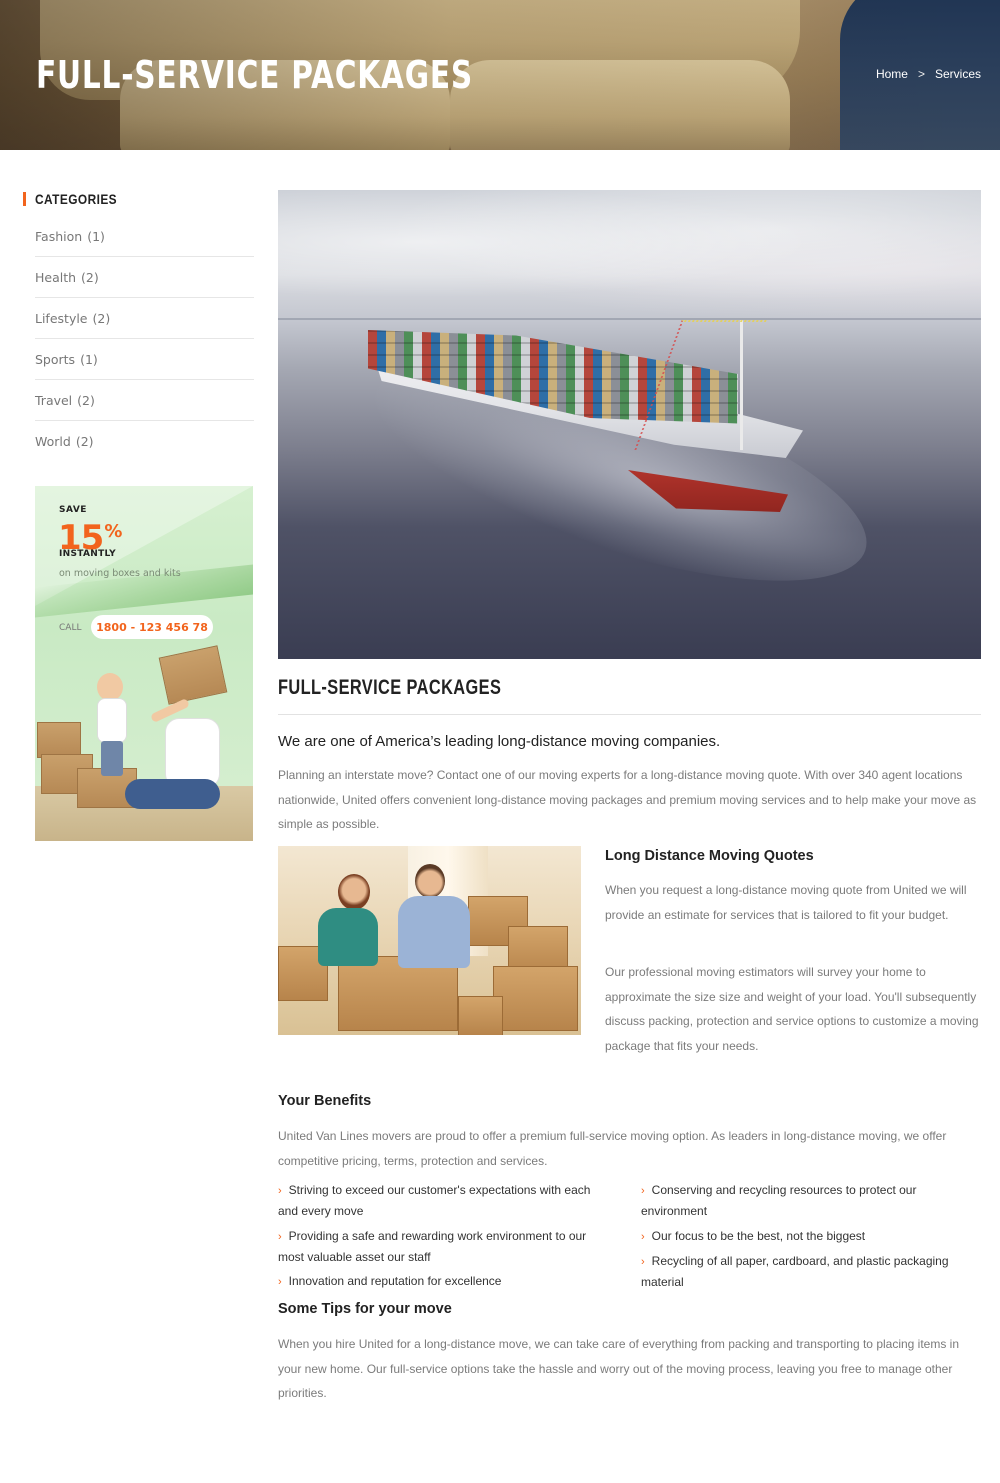 The height and width of the screenshot is (1483, 1000). I want to click on category-item-world: World (2), so click(144, 441).